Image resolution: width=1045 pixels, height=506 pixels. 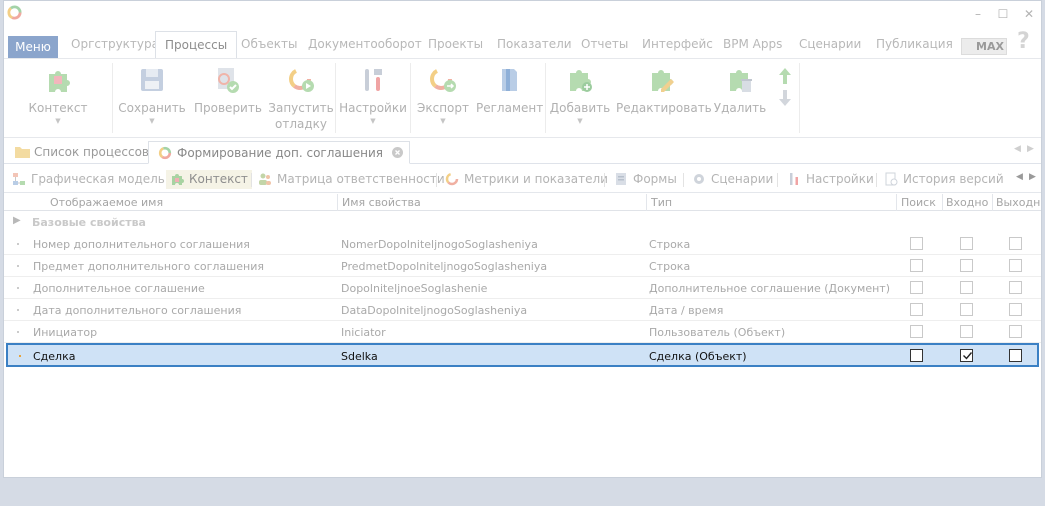 What do you see at coordinates (1029, 14) in the screenshot?
I see `close-button: ✕` at bounding box center [1029, 14].